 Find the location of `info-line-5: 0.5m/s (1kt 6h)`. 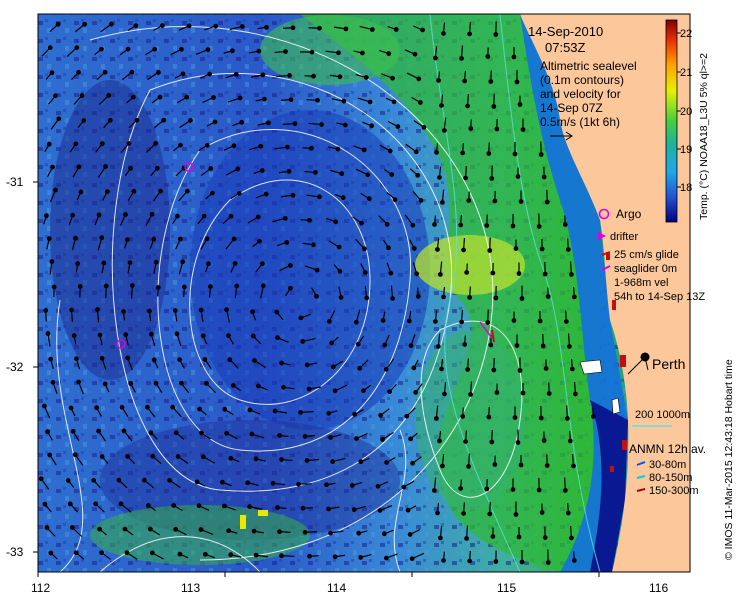

info-line-5: 0.5m/s (1kt 6h) is located at coordinates (580, 122).